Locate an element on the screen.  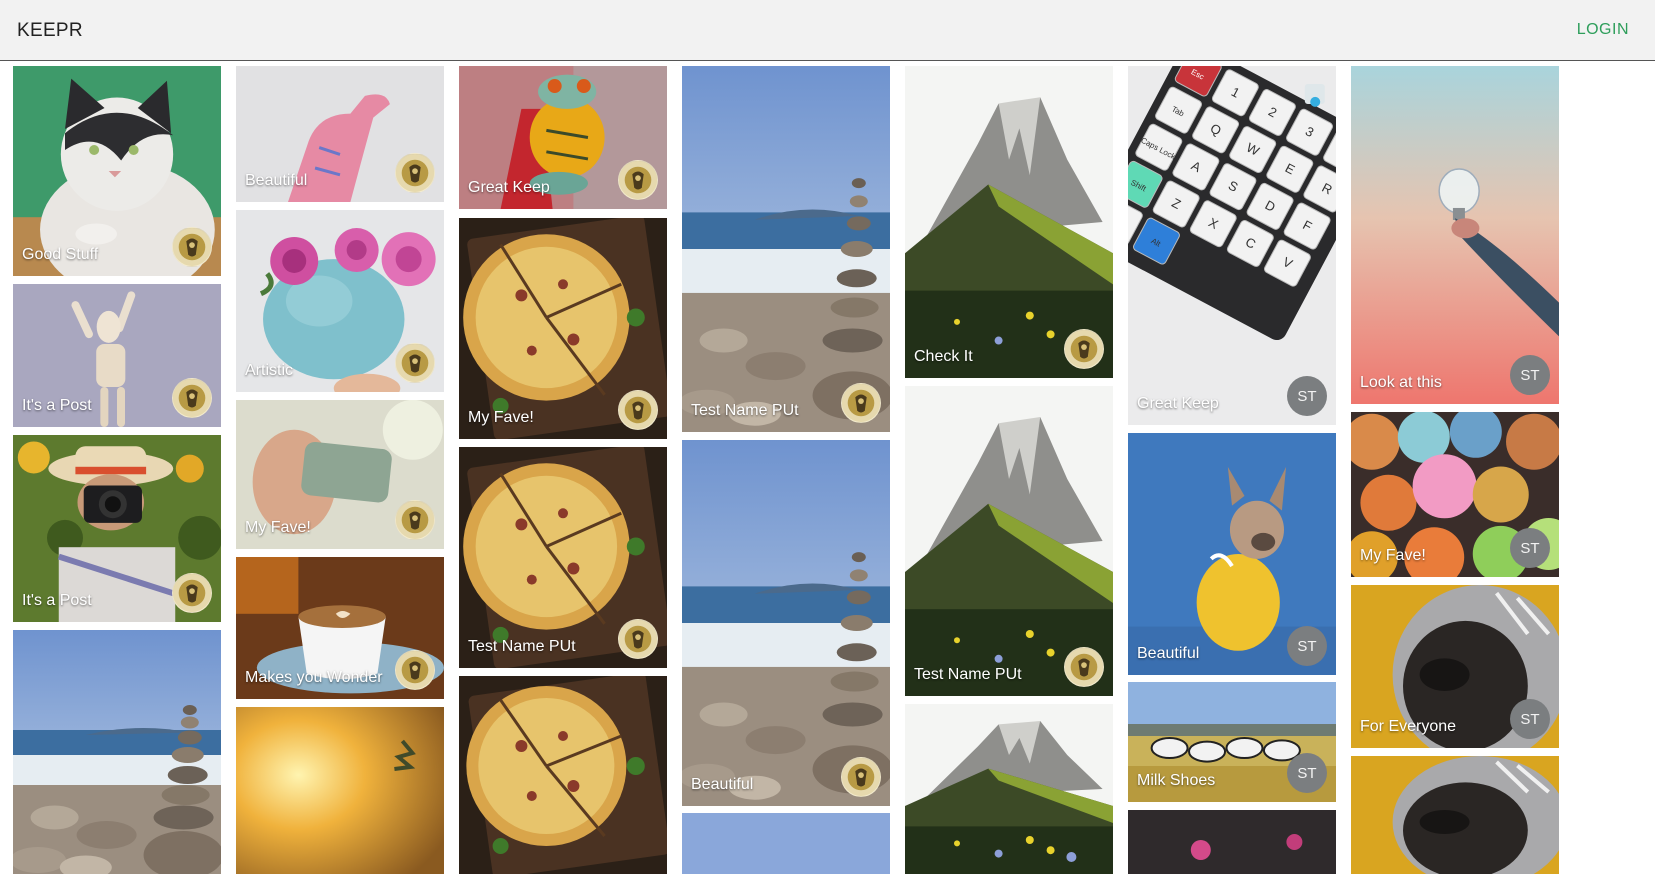
keep-card: Beautiful ST is located at coordinates (1232, 554).